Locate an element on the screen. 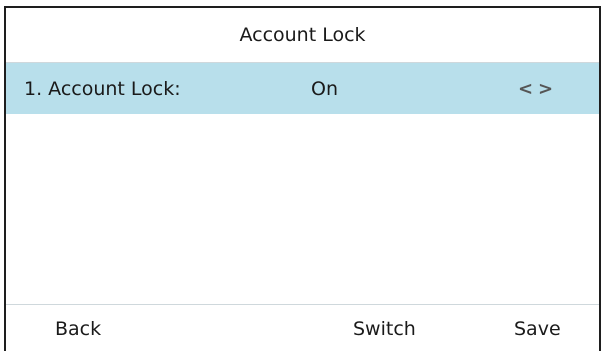 The width and height of the screenshot is (607, 352). chevron-left-icon: < is located at coordinates (525, 88).